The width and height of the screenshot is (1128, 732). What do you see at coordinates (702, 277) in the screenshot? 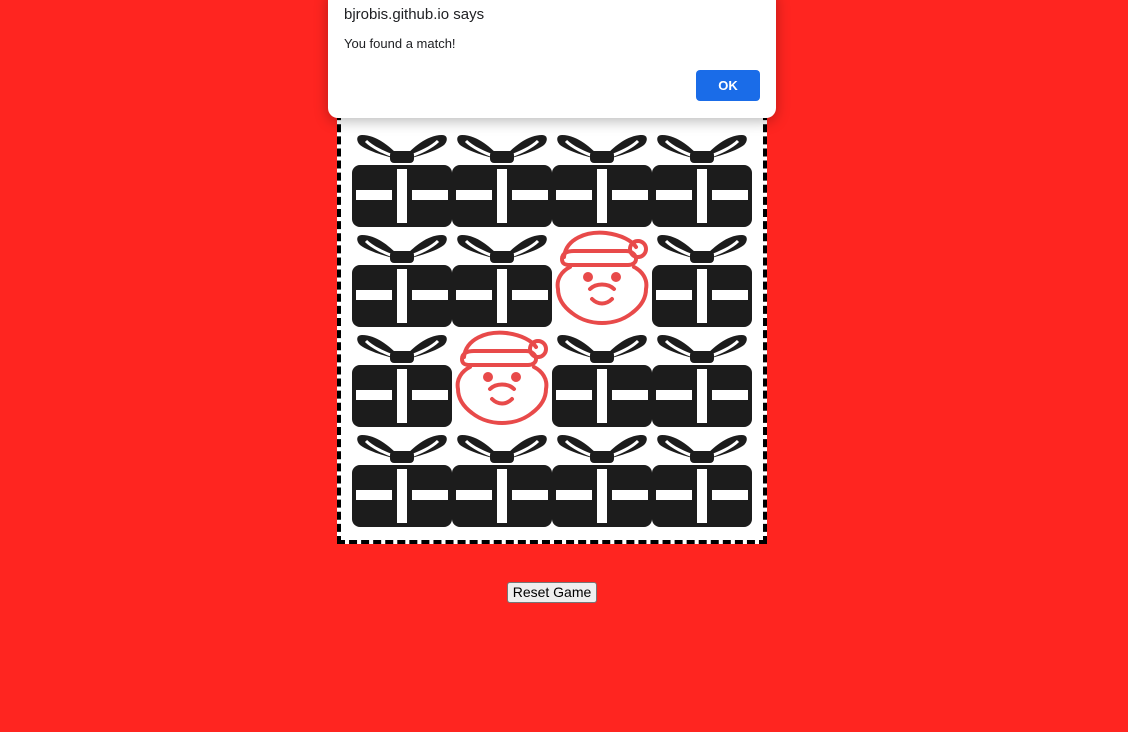
I see `card-r2c4` at bounding box center [702, 277].